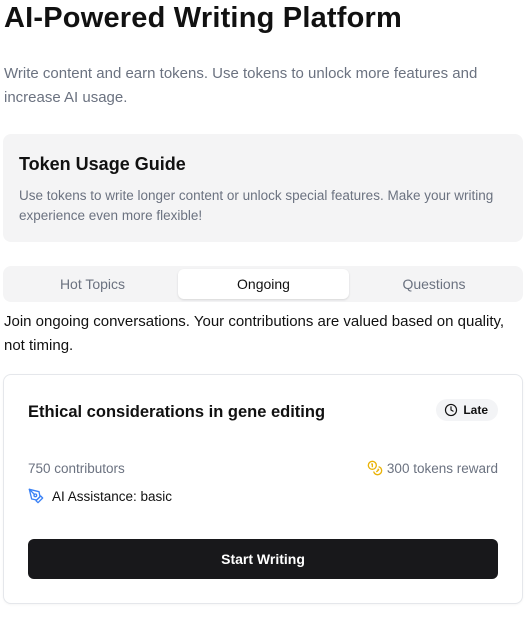 The height and width of the screenshot is (620, 531). I want to click on start-writing-button: Start Writing, so click(263, 559).